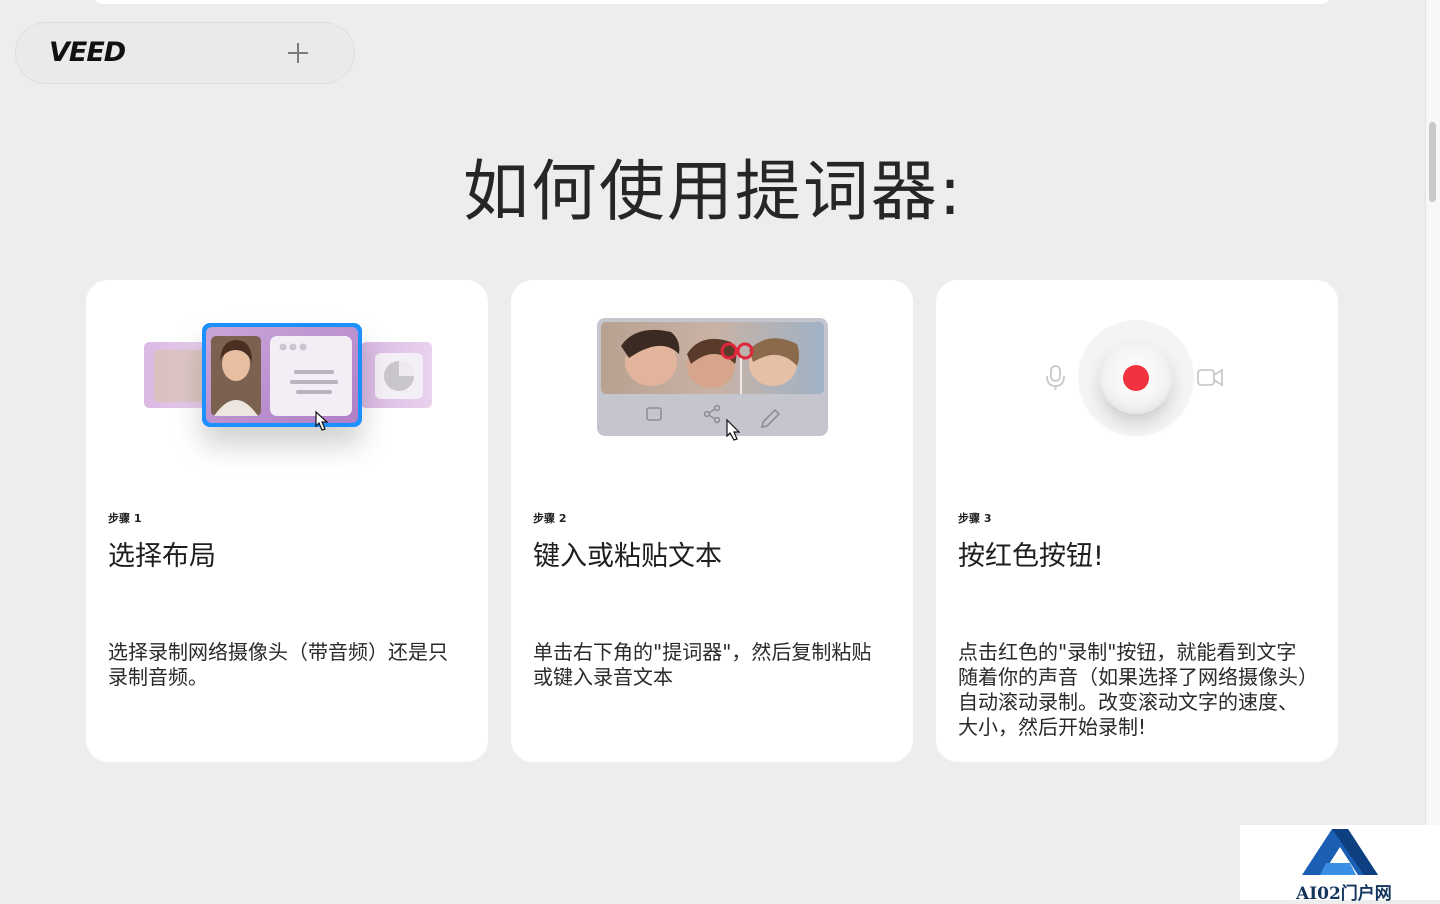 The height and width of the screenshot is (904, 1440). I want to click on page-title: 如何使用提词器:, so click(713, 191).